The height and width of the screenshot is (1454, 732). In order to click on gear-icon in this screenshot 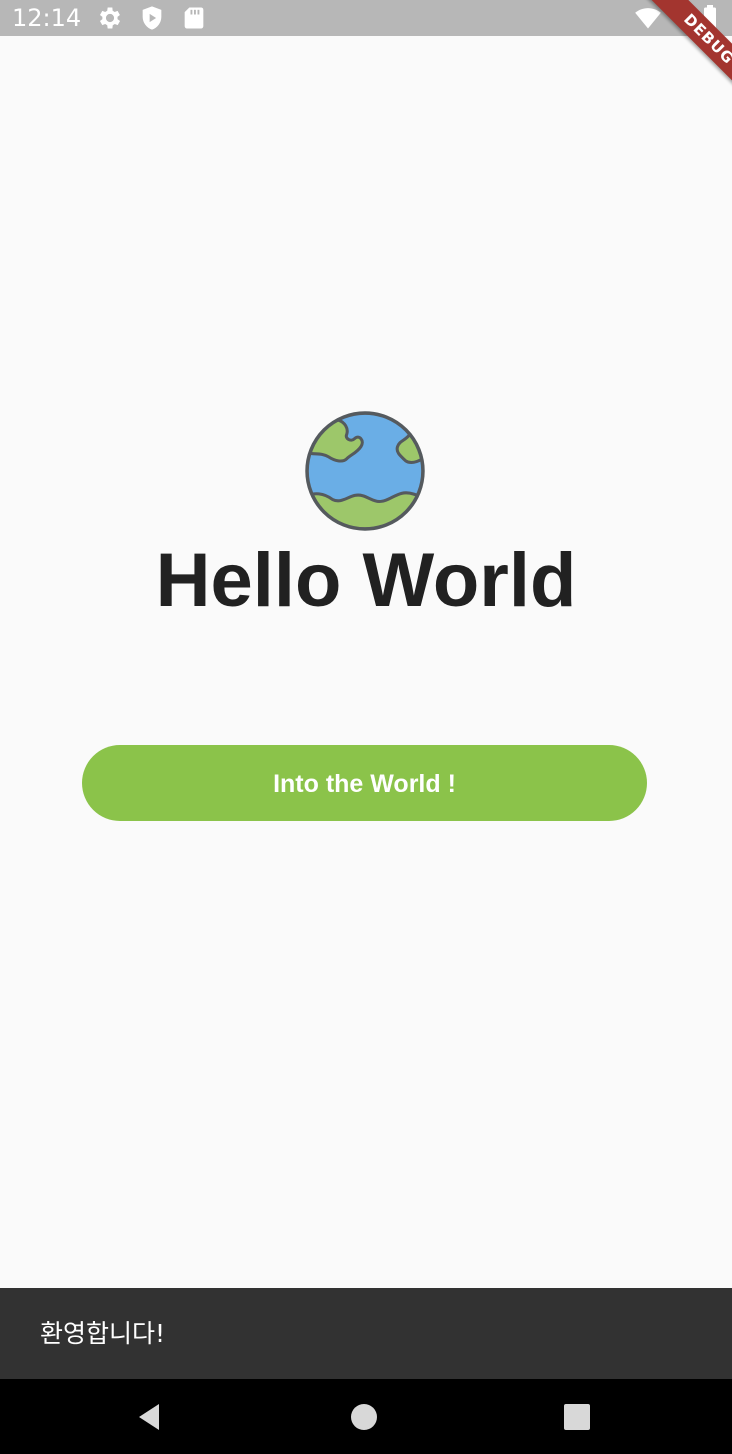, I will do `click(110, 18)`.